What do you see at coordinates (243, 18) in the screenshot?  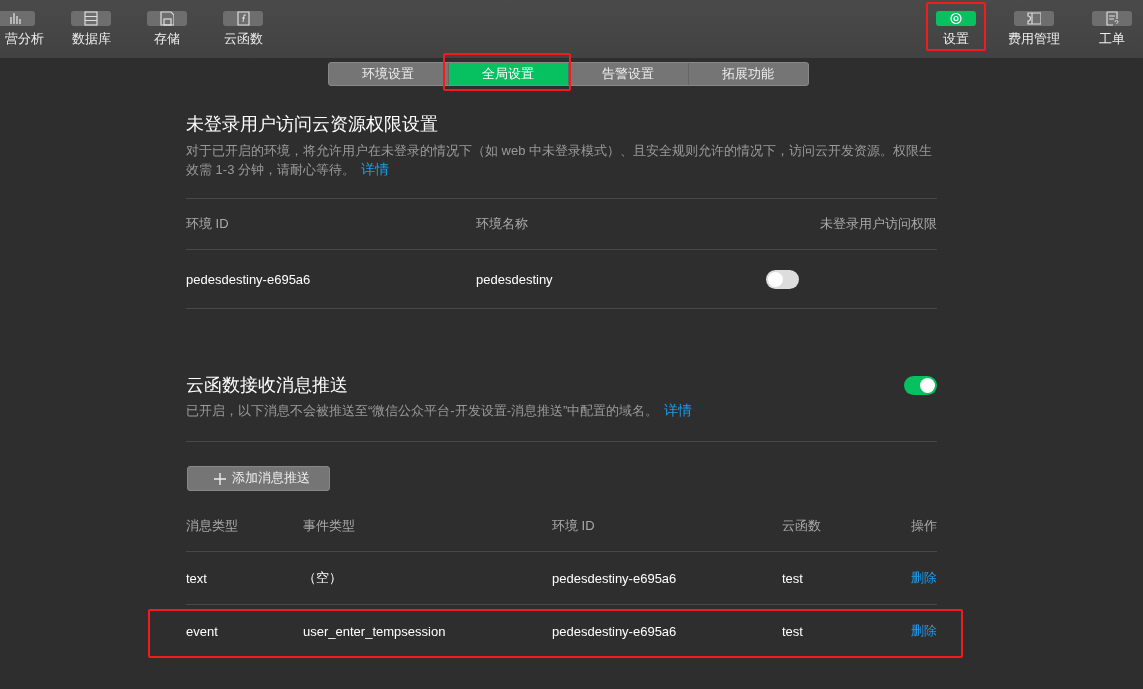 I see `function-icon` at bounding box center [243, 18].